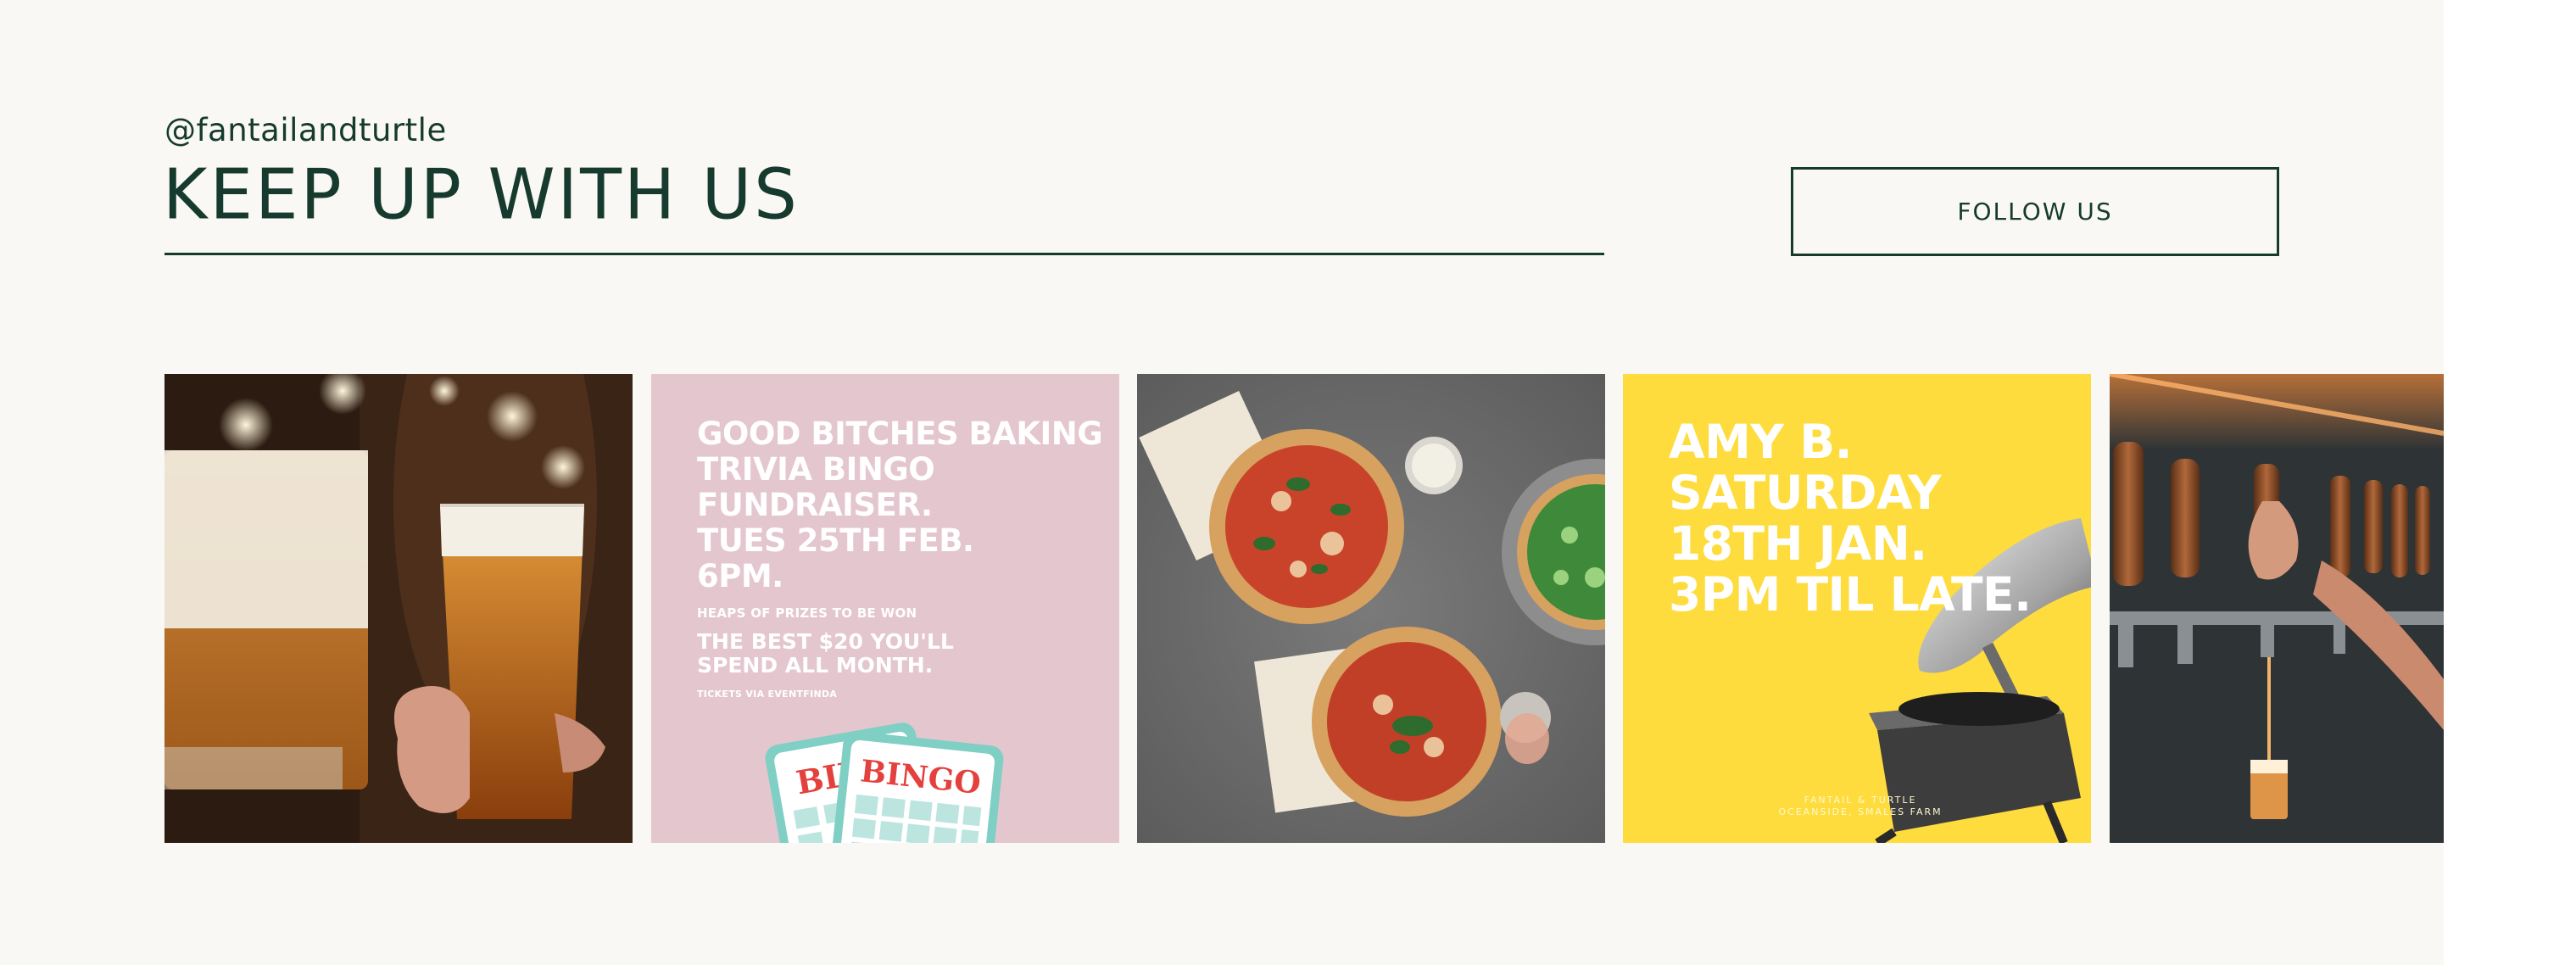  I want to click on gallery-tile-pizzas, so click(1371, 608).